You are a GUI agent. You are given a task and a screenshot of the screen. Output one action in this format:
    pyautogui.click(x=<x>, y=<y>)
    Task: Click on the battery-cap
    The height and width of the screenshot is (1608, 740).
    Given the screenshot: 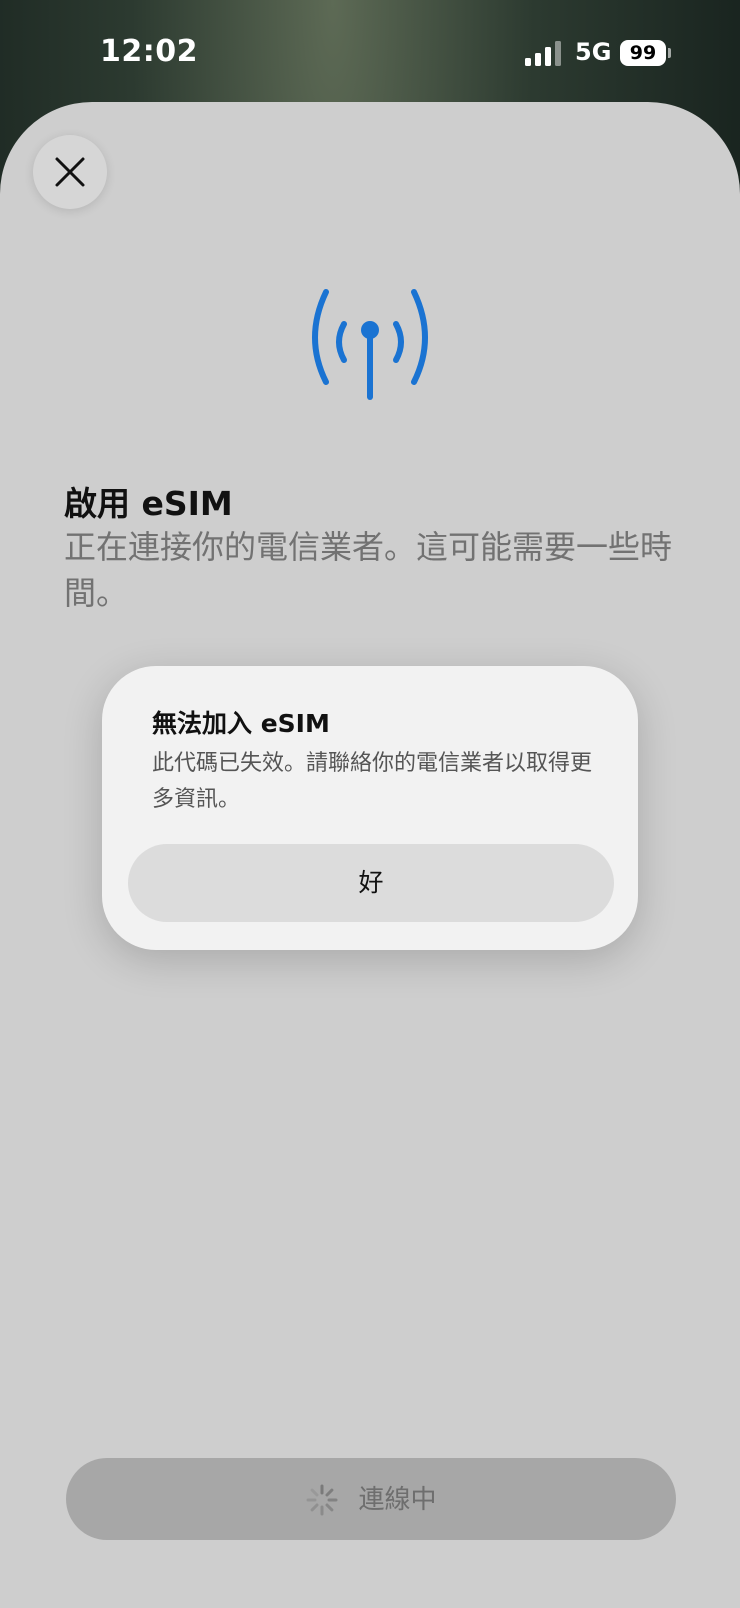 What is the action you would take?
    pyautogui.click(x=669, y=53)
    